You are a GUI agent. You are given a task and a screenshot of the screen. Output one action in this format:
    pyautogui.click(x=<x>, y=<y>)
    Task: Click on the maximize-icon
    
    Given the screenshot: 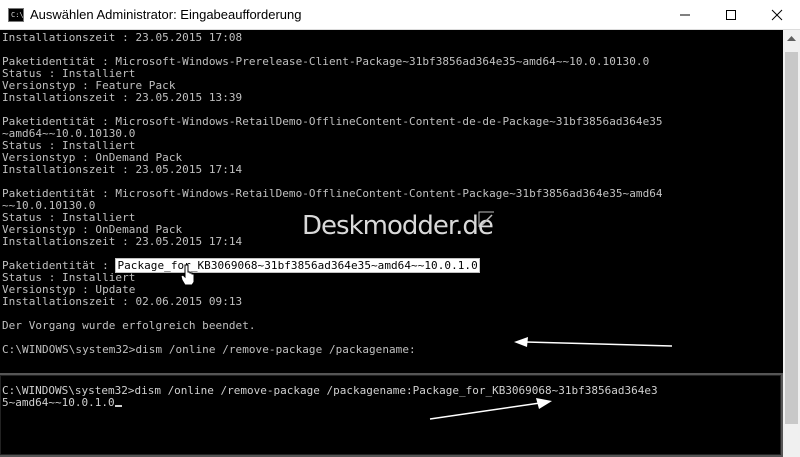 What is the action you would take?
    pyautogui.click(x=731, y=15)
    